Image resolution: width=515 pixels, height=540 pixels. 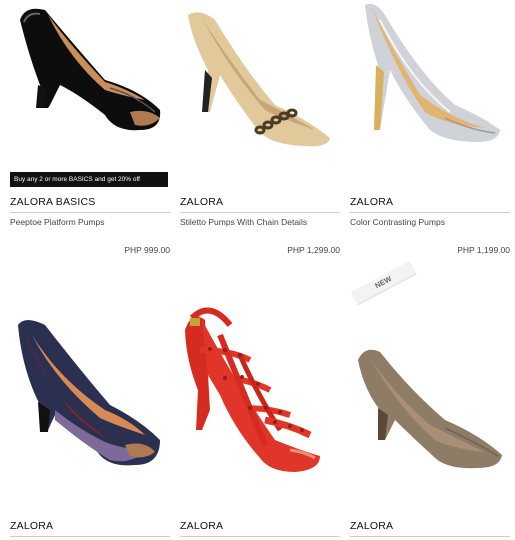 What do you see at coordinates (427, 222) in the screenshot?
I see `product-name: Color Contrasting Pumps` at bounding box center [427, 222].